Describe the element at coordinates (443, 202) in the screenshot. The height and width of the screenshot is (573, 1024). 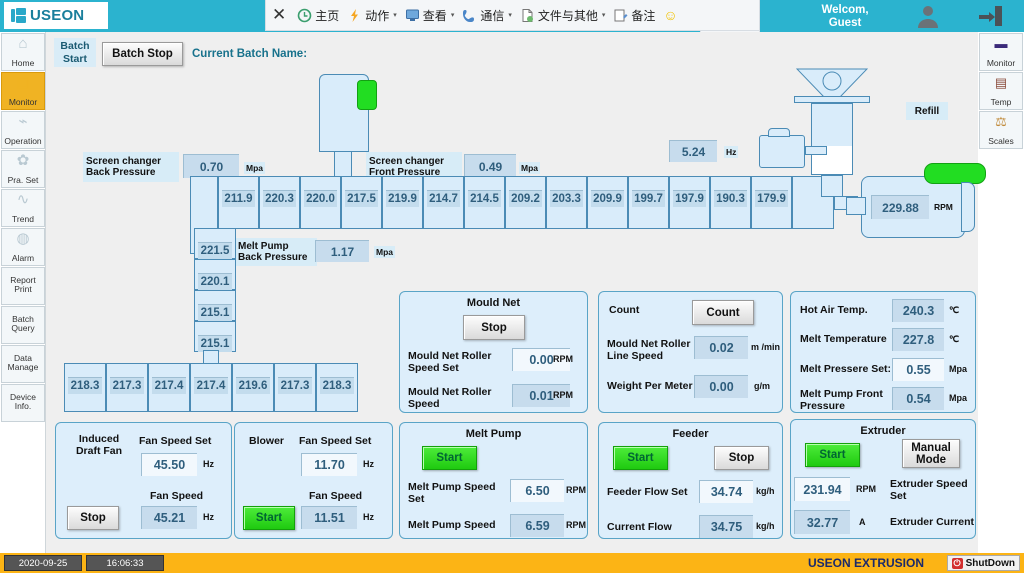
I see `barrel-zone-6: 214.7` at that location.